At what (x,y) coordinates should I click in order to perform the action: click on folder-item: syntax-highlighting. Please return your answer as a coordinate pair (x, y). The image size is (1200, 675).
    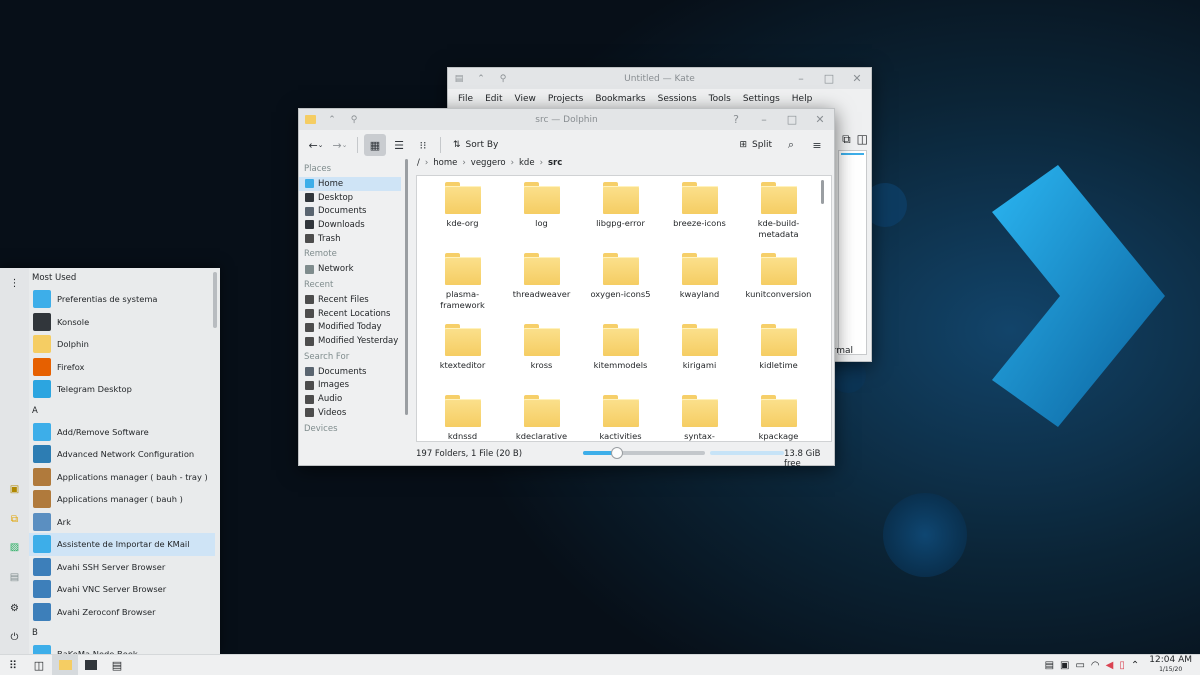
    Looking at the image, I should click on (699, 418).